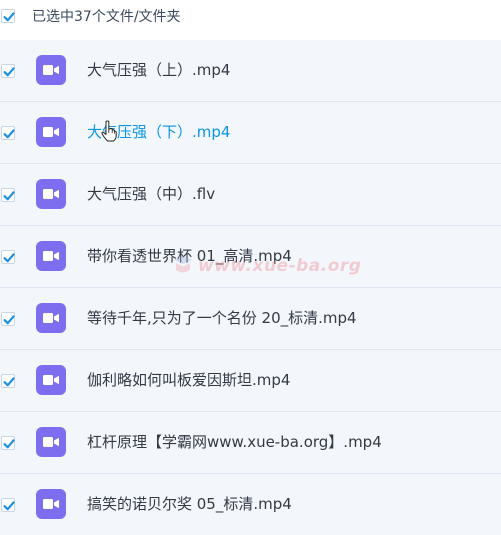  Describe the element at coordinates (189, 256) in the screenshot. I see `file-name-link: 带你看透世界杯 01_高清.mp4` at that location.